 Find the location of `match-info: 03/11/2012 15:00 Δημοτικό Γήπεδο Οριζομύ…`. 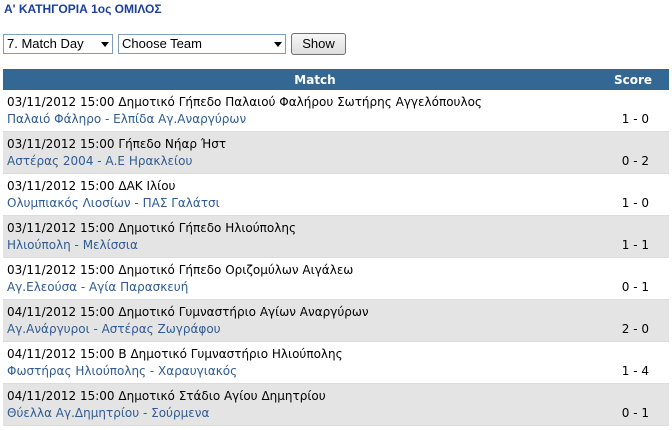

match-info: 03/11/2012 15:00 Δημοτικό Γήπεδο Οριζομύ… is located at coordinates (180, 270).